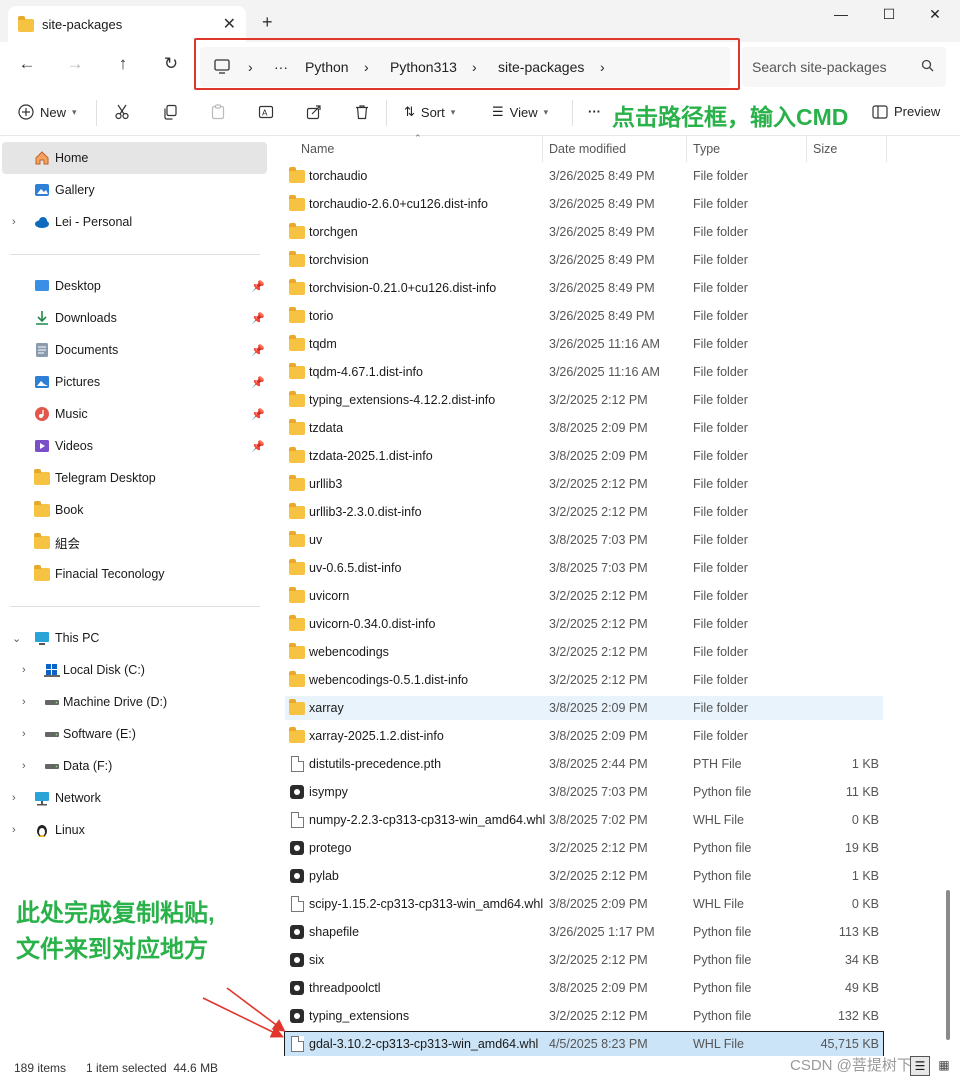 The image size is (960, 1081). I want to click on maximize-button: ☐, so click(889, 16).